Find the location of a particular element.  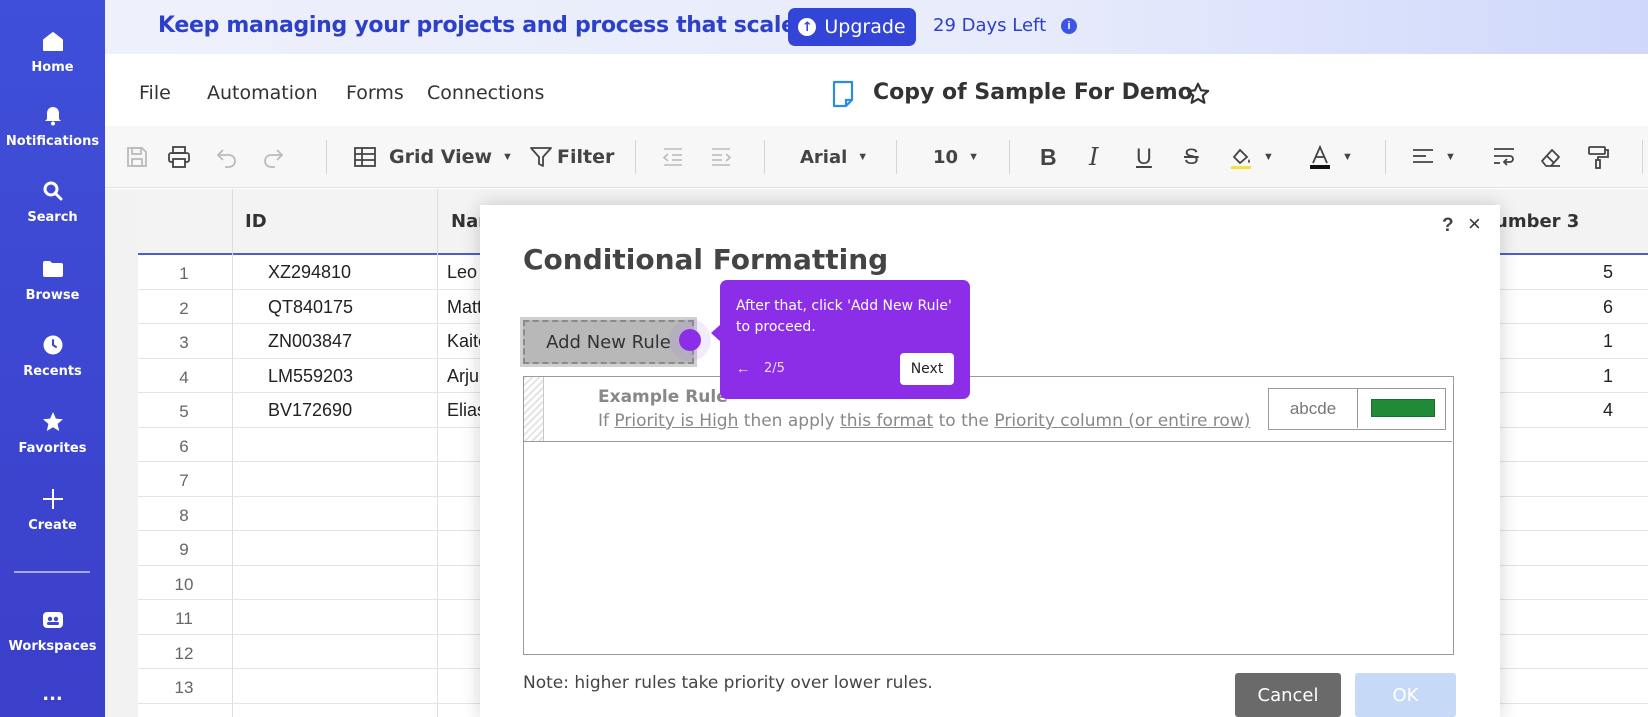

nav-workspaces: Workspaces is located at coordinates (52, 632).